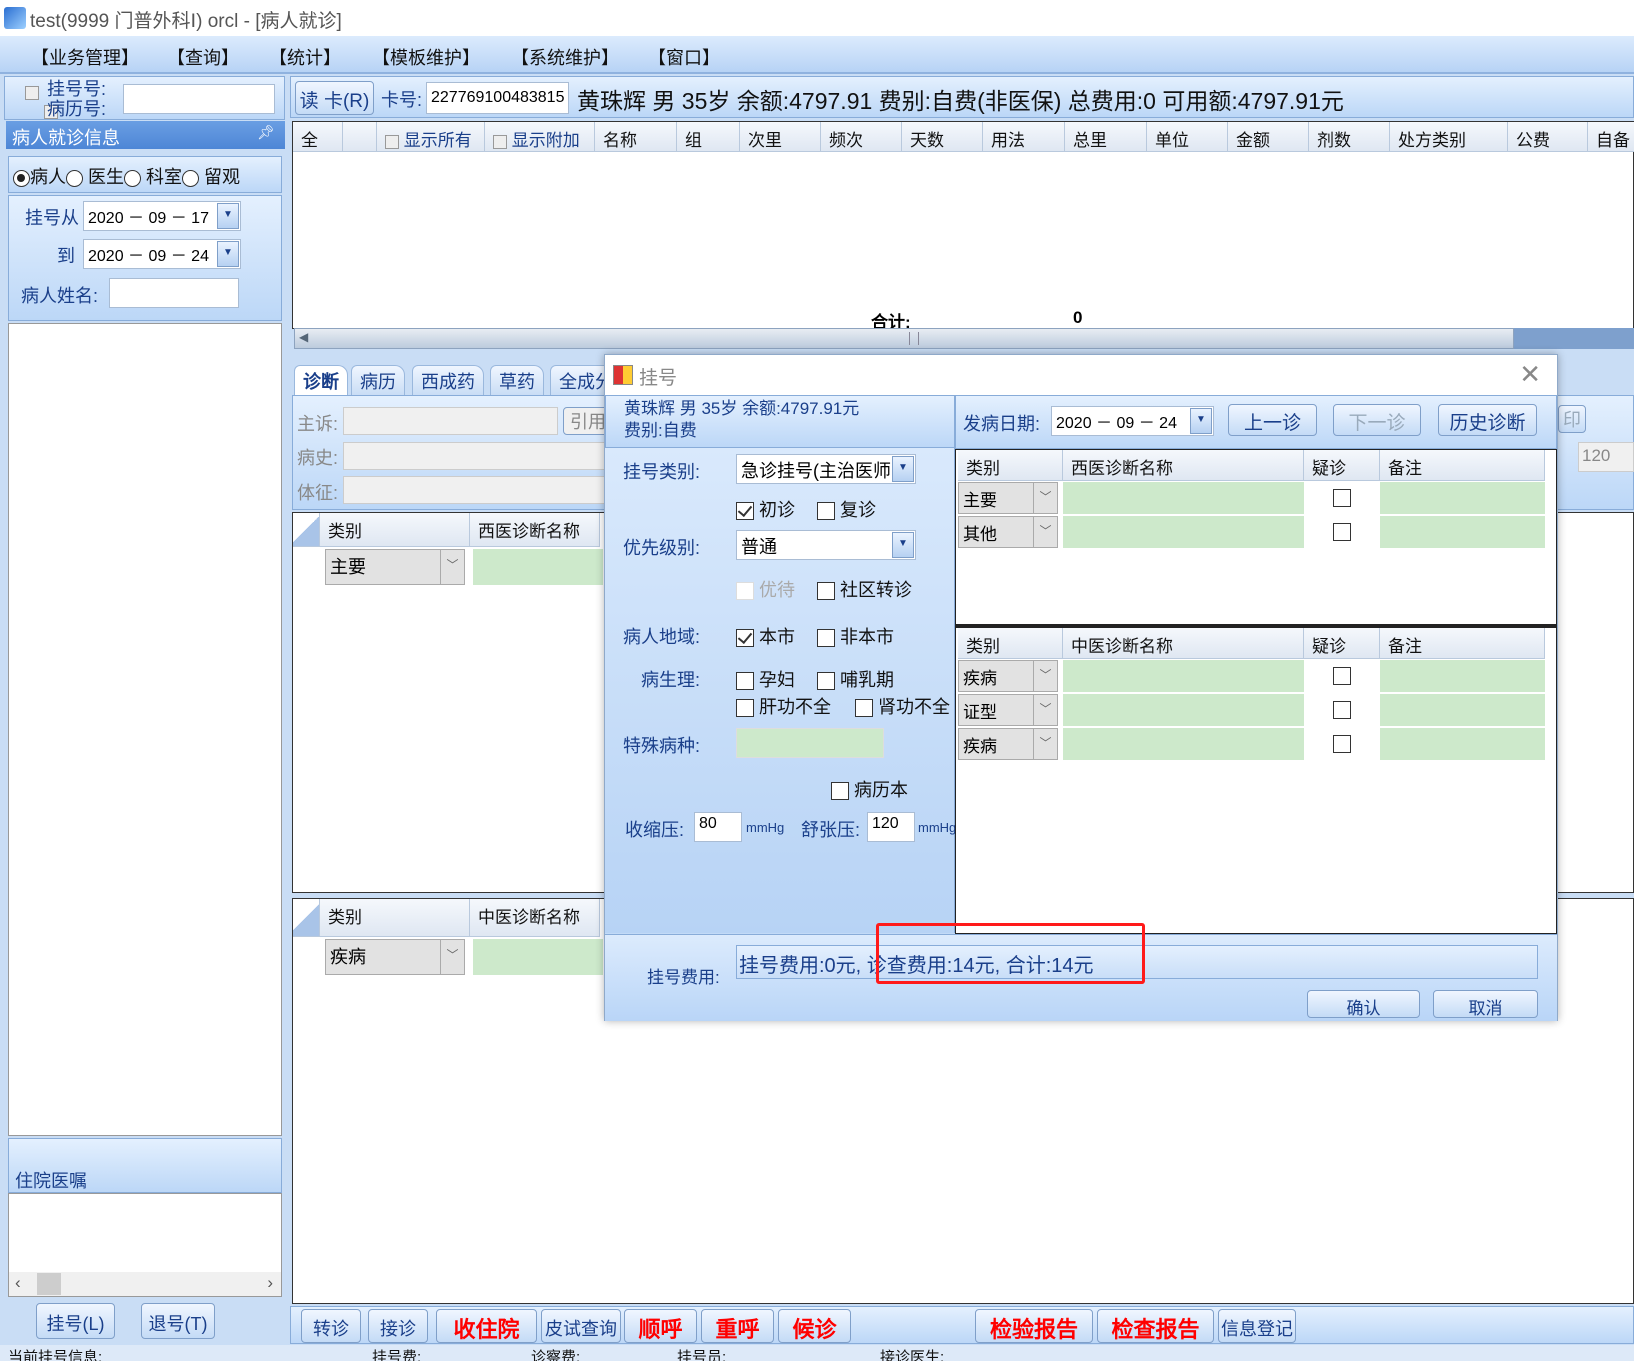 The height and width of the screenshot is (1361, 1634). What do you see at coordinates (303, 337) in the screenshot?
I see `scroll-left-icon: ◀` at bounding box center [303, 337].